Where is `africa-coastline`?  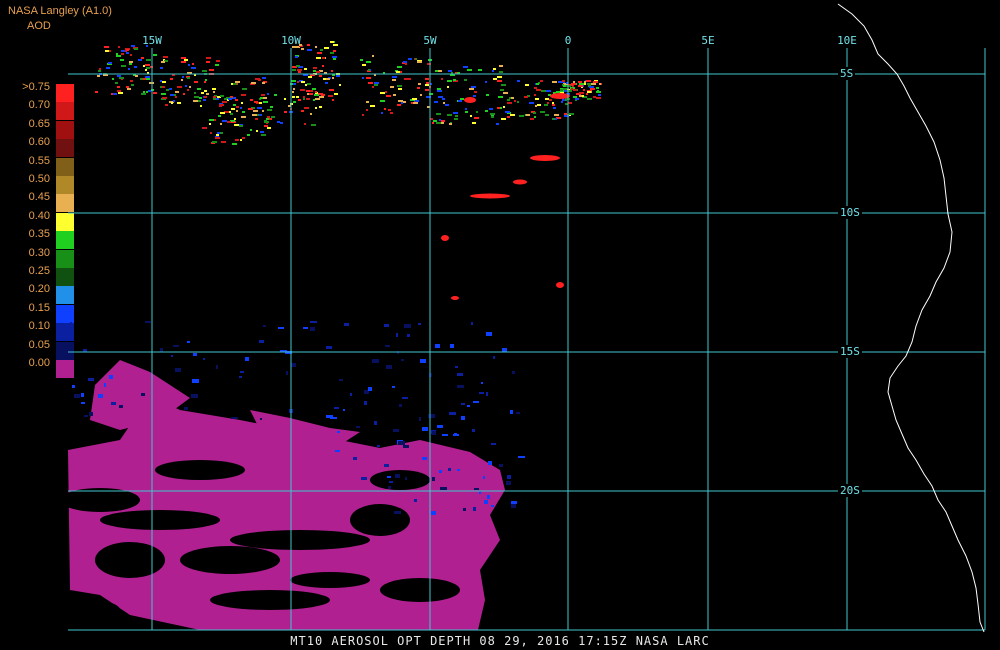 africa-coastline is located at coordinates (911, 318).